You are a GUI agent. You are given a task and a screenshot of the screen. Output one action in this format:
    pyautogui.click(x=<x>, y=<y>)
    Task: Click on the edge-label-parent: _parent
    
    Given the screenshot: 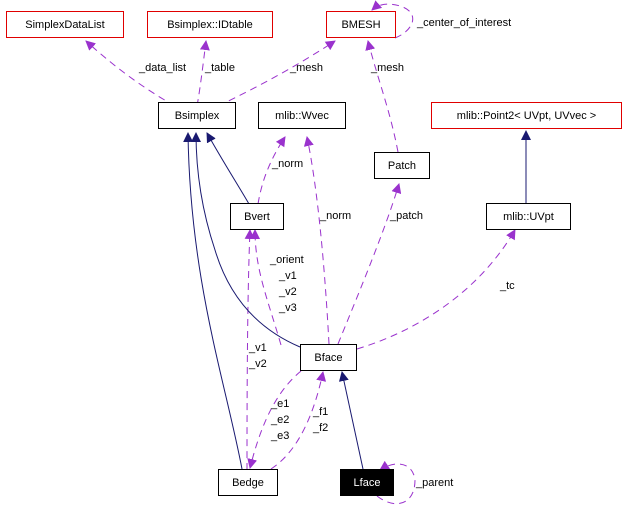 What is the action you would take?
    pyautogui.click(x=435, y=483)
    